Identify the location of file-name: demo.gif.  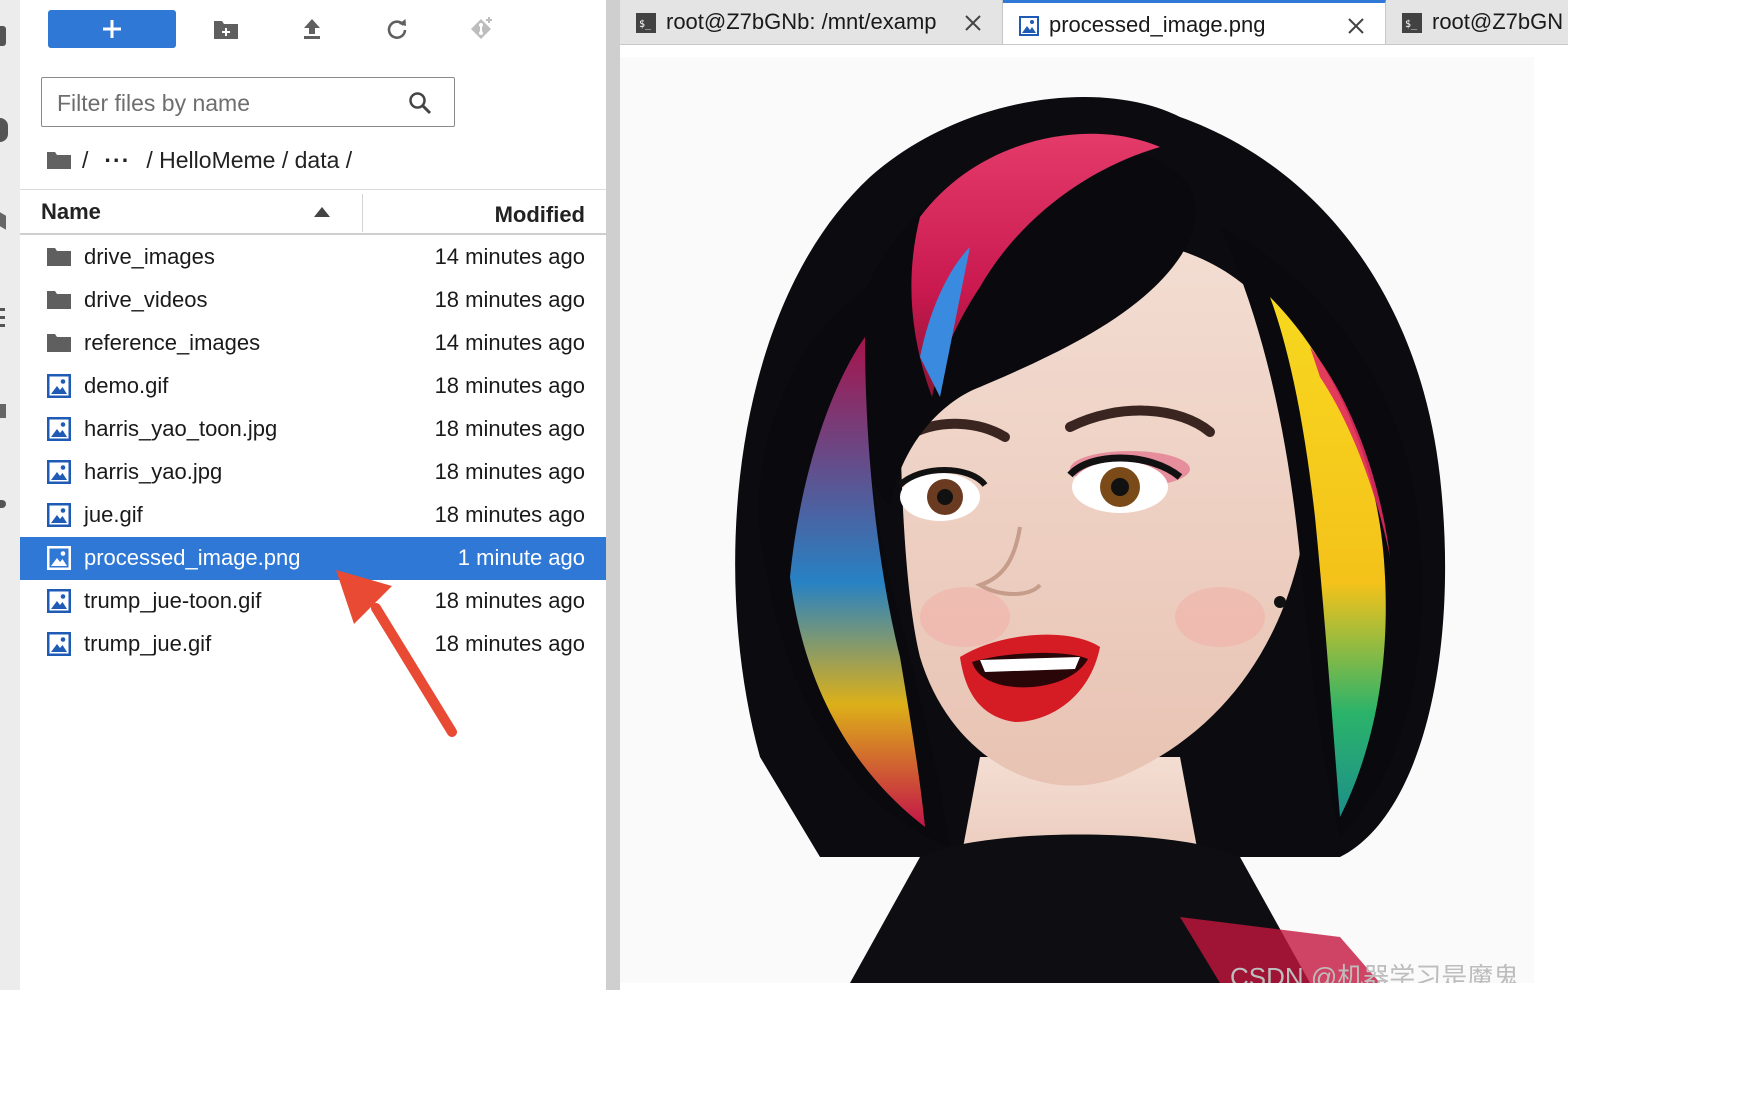
(126, 385).